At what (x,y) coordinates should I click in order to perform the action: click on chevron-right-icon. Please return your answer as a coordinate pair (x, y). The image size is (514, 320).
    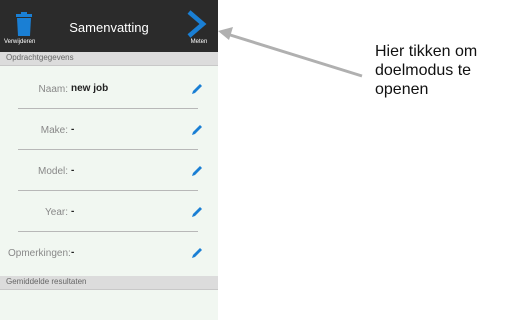
    Looking at the image, I should click on (197, 24).